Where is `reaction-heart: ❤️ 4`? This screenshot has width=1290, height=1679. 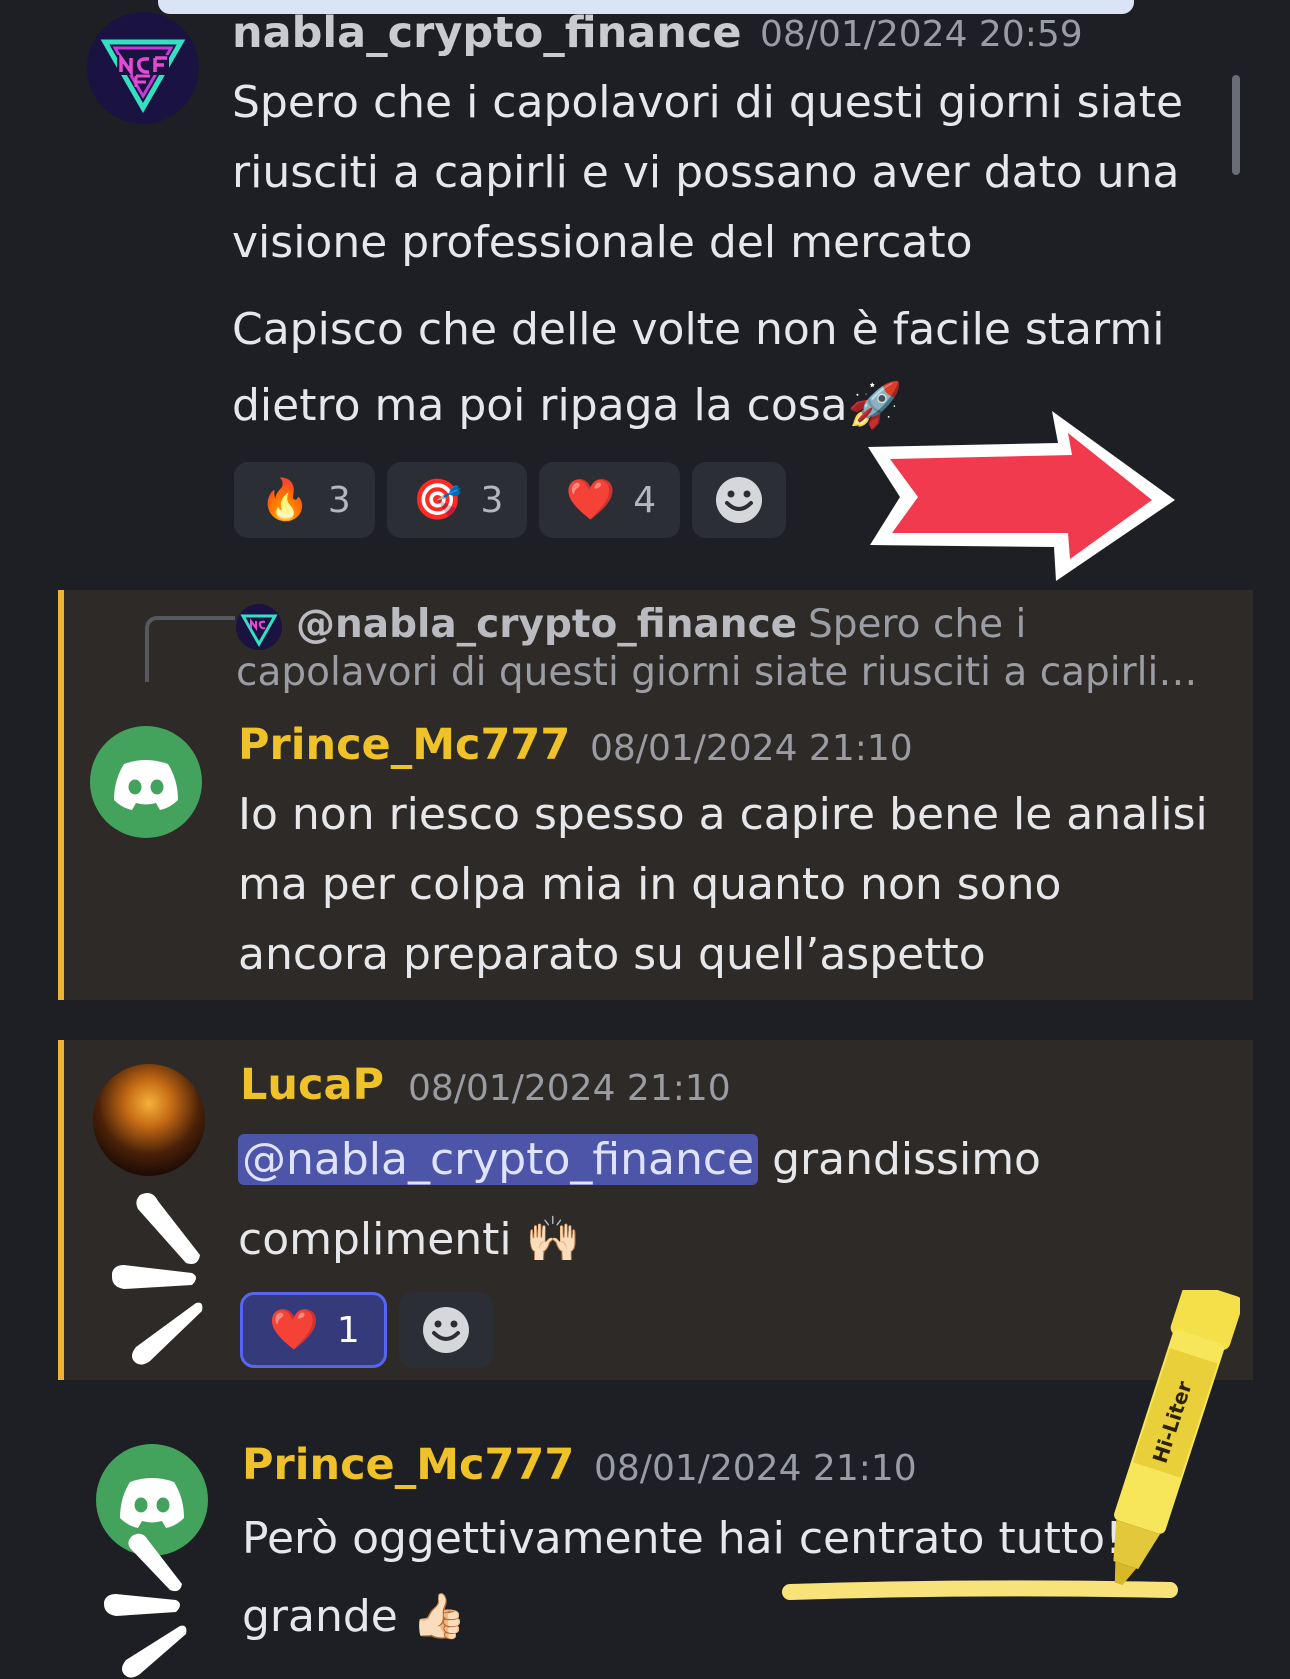
reaction-heart: ❤️ 4 is located at coordinates (610, 500).